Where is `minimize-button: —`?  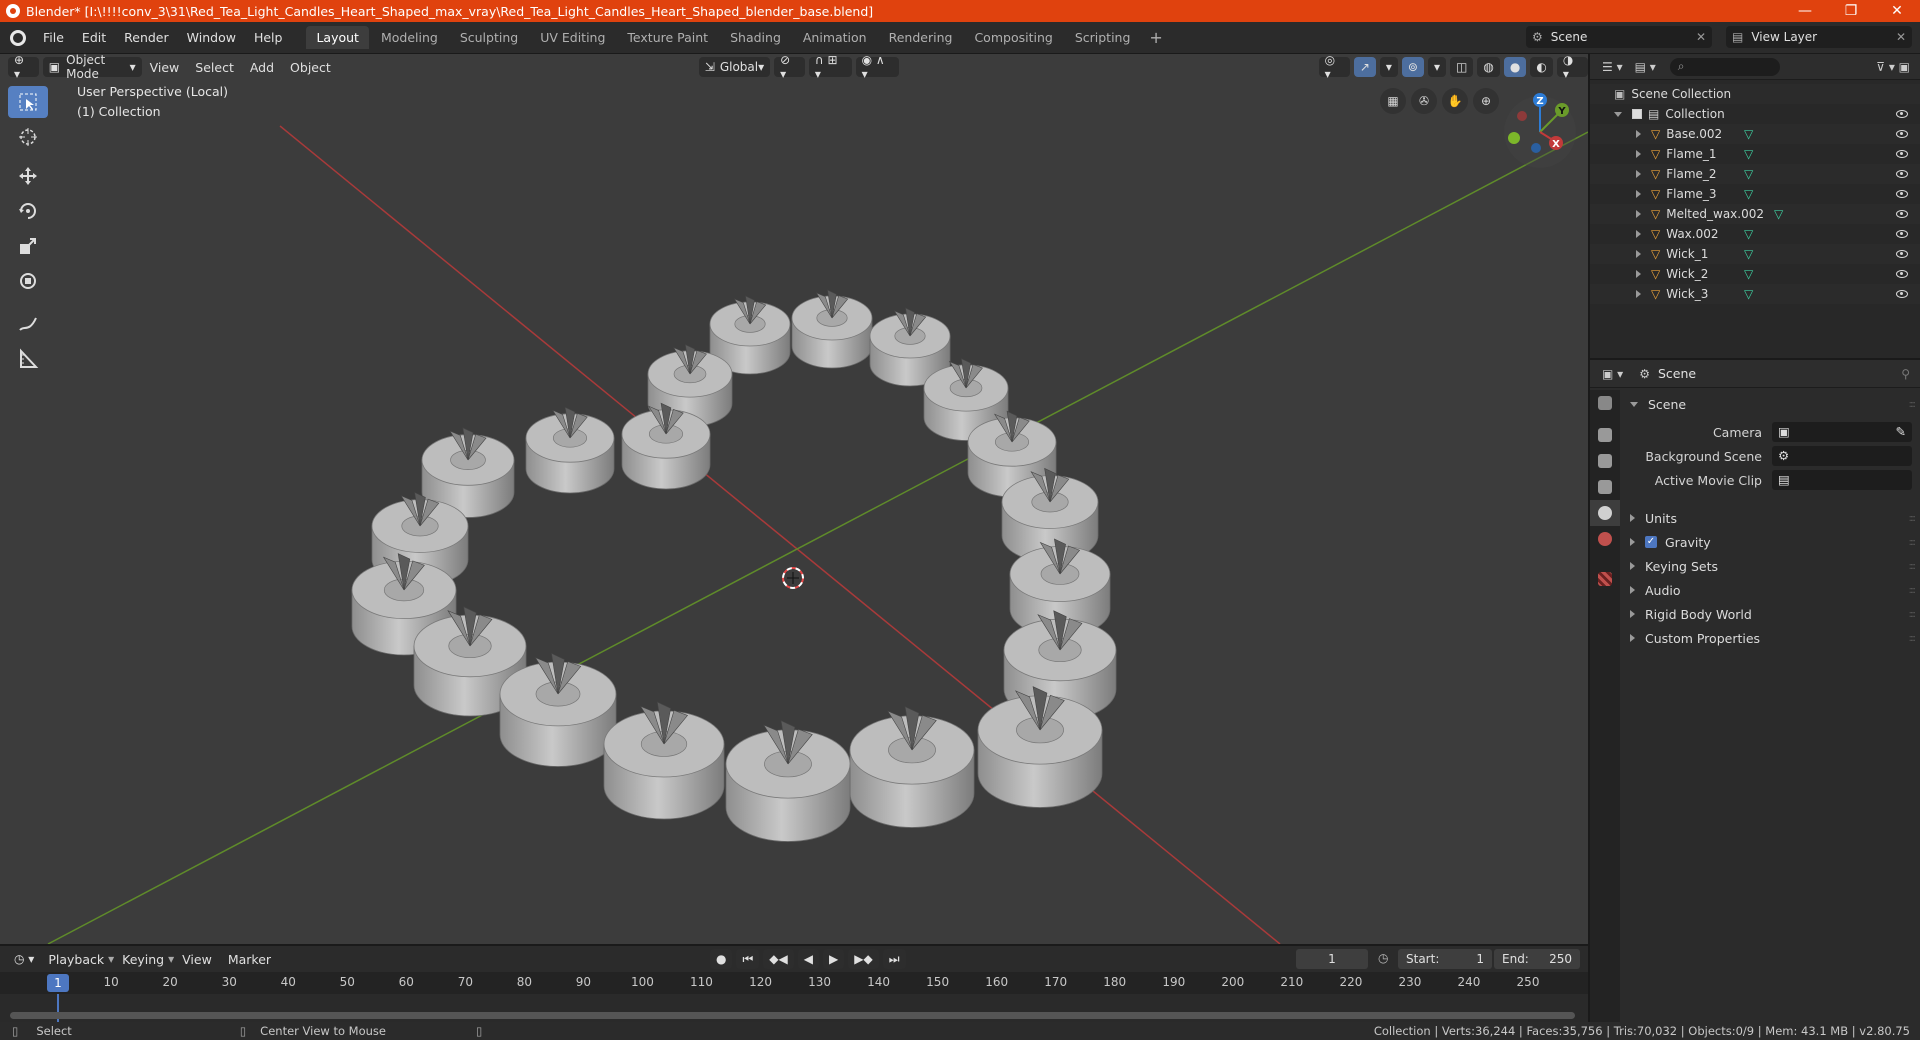 minimize-button: — is located at coordinates (1805, 11).